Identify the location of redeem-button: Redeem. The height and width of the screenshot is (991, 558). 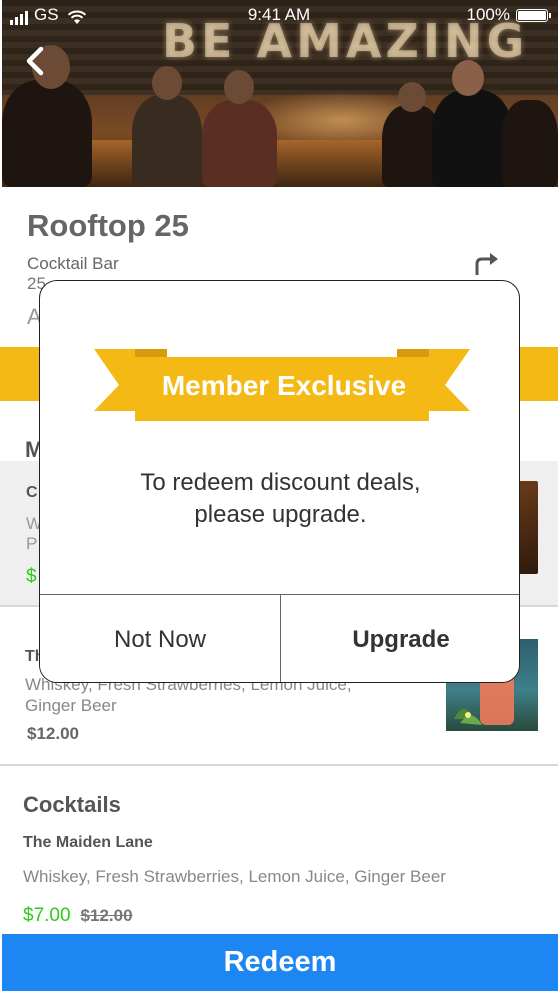
(280, 962).